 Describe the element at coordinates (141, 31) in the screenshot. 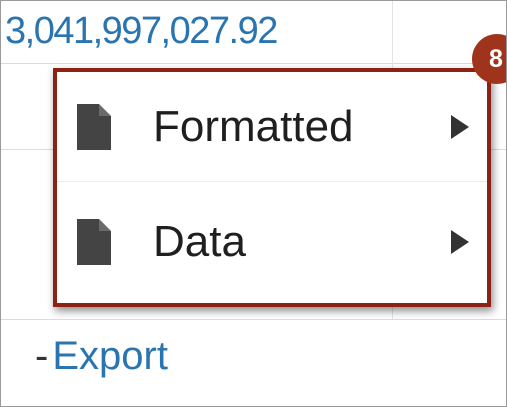

I see `amount-value-link: 3,041,997,027.92` at that location.